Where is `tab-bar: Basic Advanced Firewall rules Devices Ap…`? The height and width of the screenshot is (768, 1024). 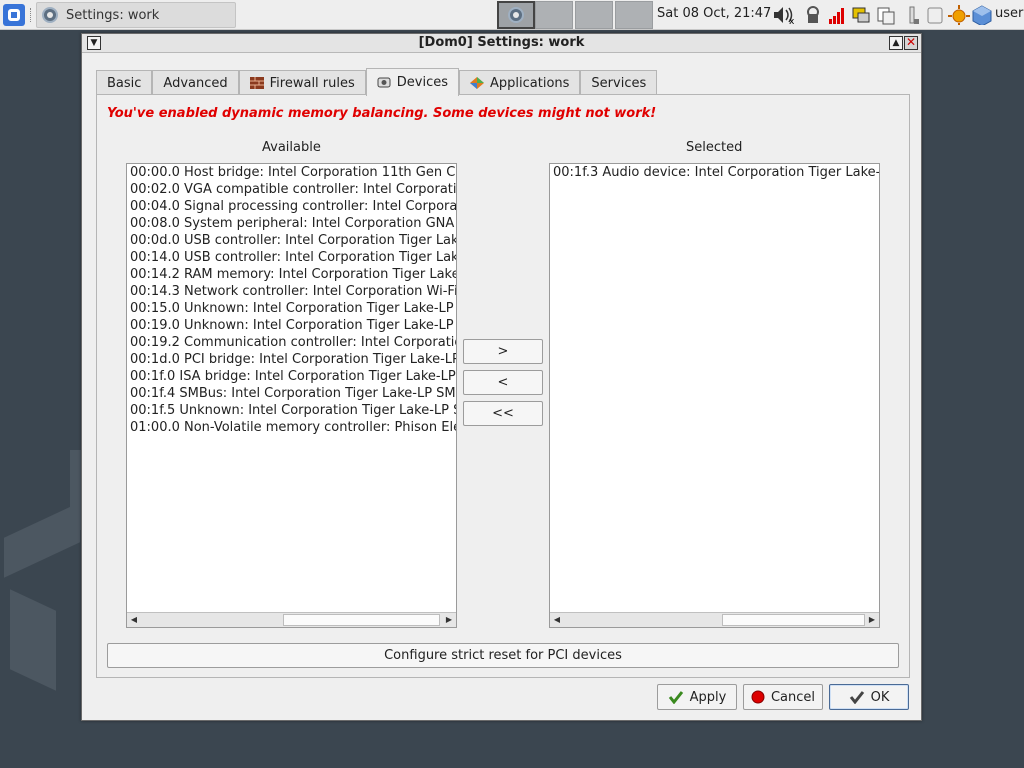 tab-bar: Basic Advanced Firewall rules Devices Ap… is located at coordinates (377, 82).